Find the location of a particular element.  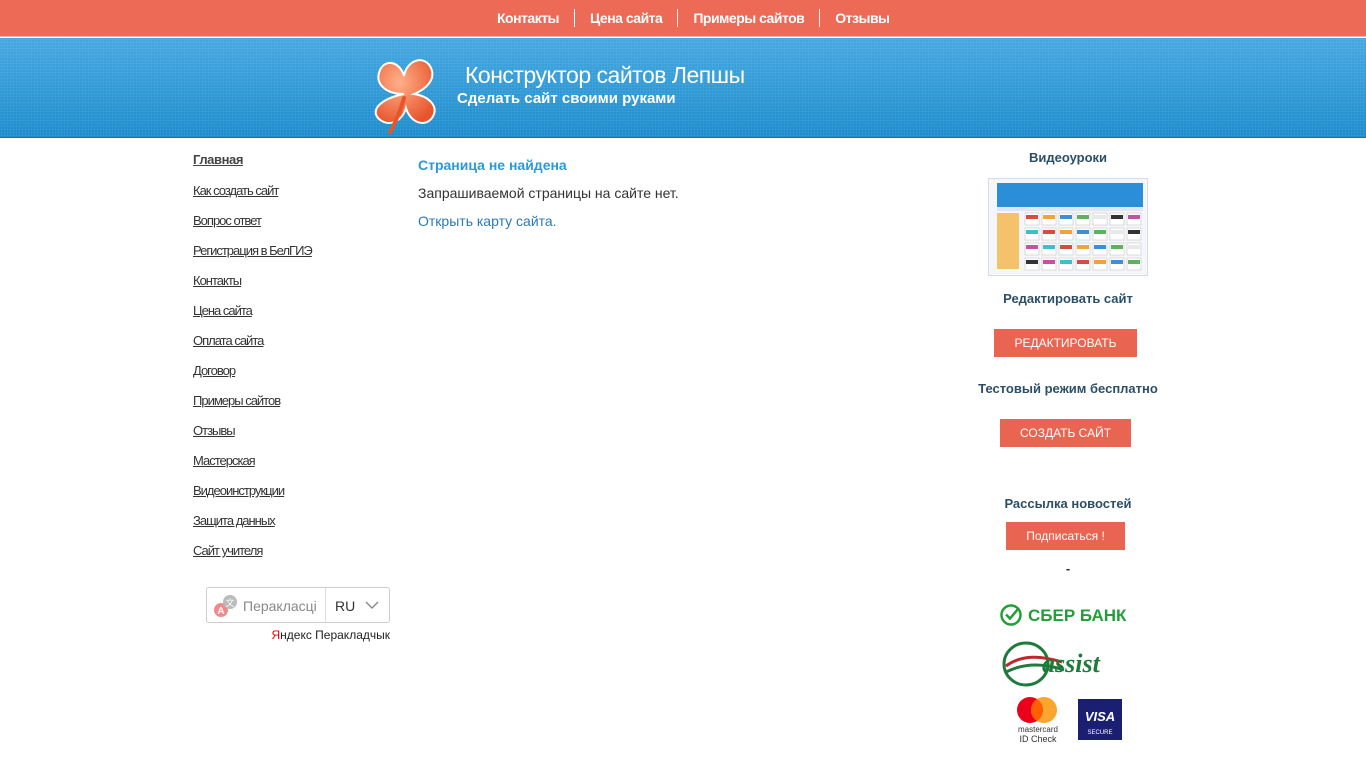

create-site-button: СОЗДАТЬ САЙТ is located at coordinates (1065, 433).